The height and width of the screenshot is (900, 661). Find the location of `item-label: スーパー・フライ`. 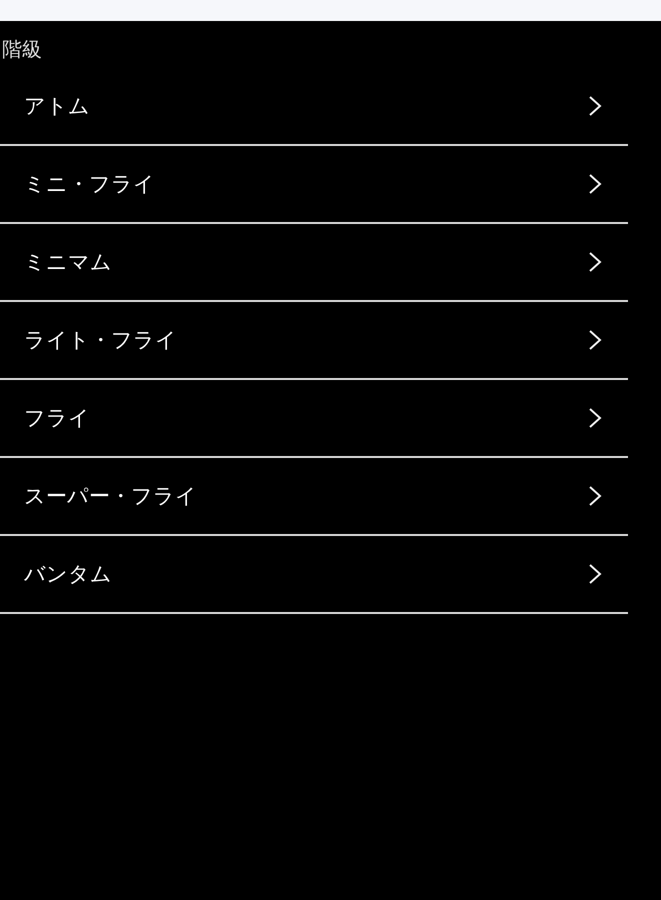

item-label: スーパー・フライ is located at coordinates (110, 496).